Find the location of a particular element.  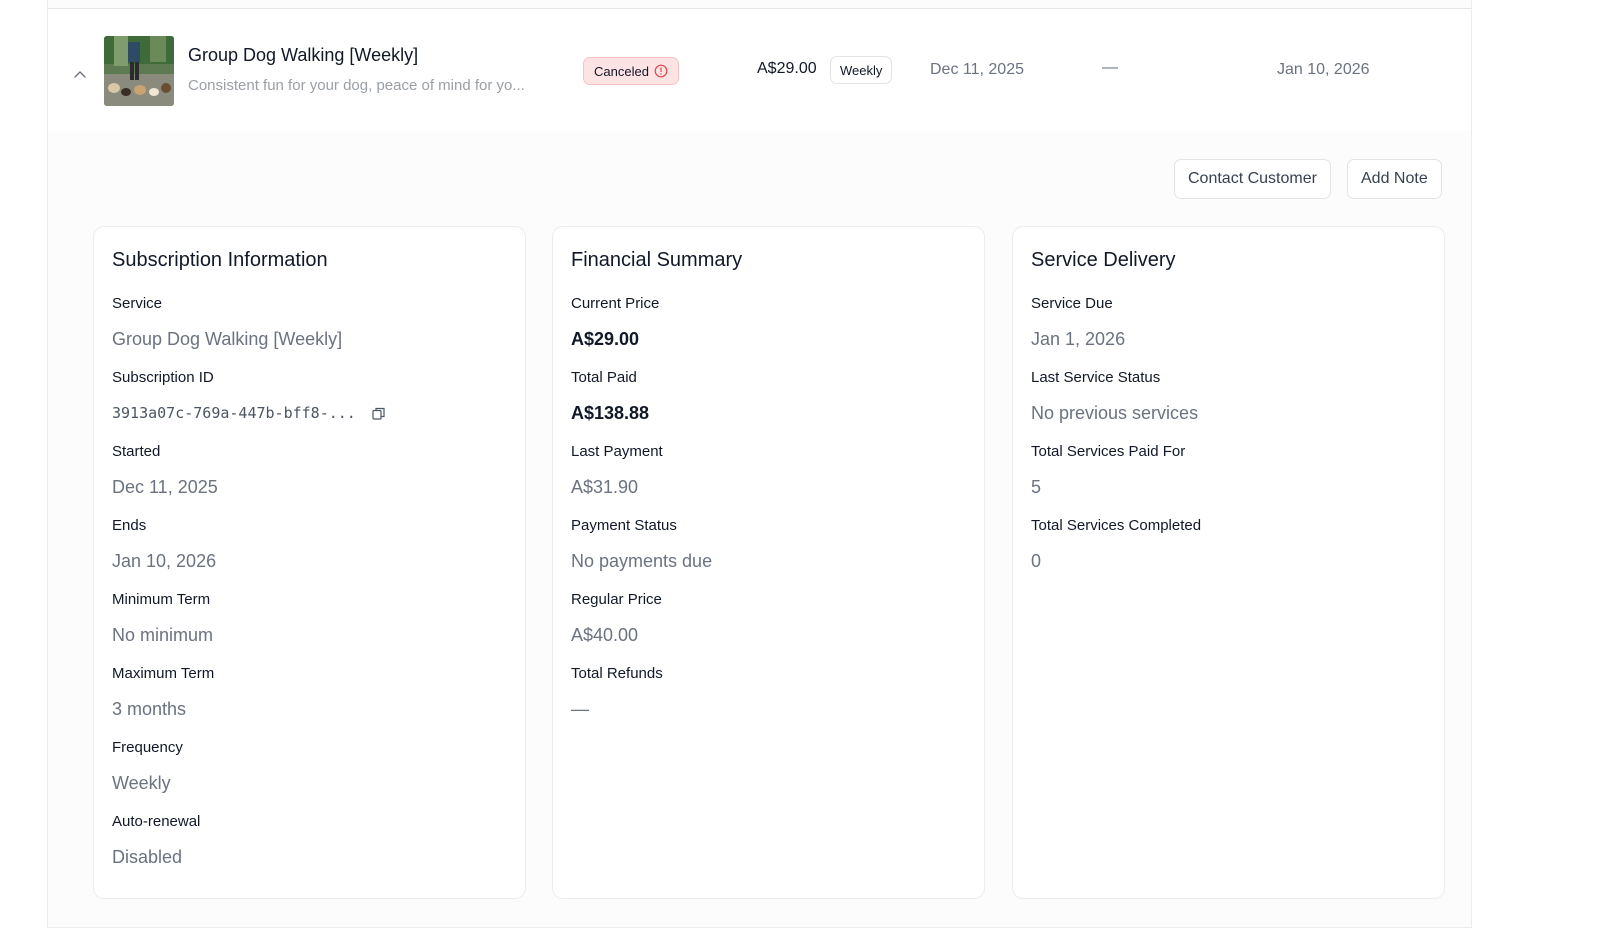

field-label: Total Services Paid For is located at coordinates (1108, 451).